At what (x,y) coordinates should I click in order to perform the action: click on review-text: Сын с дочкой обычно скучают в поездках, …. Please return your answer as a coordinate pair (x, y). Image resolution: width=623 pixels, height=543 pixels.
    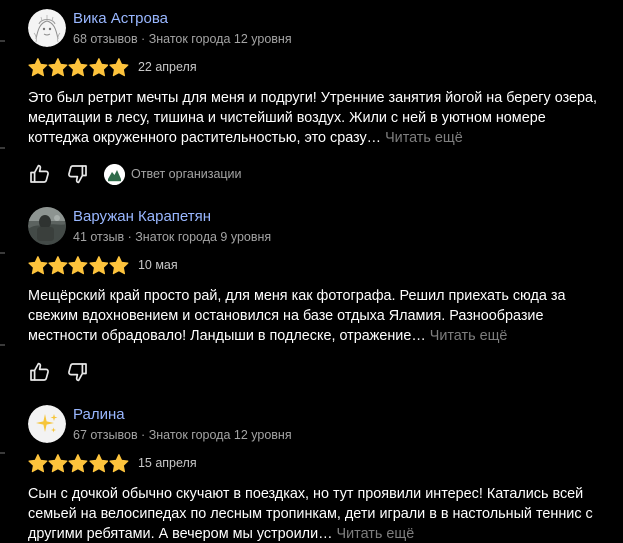
    Looking at the image, I should click on (323, 513).